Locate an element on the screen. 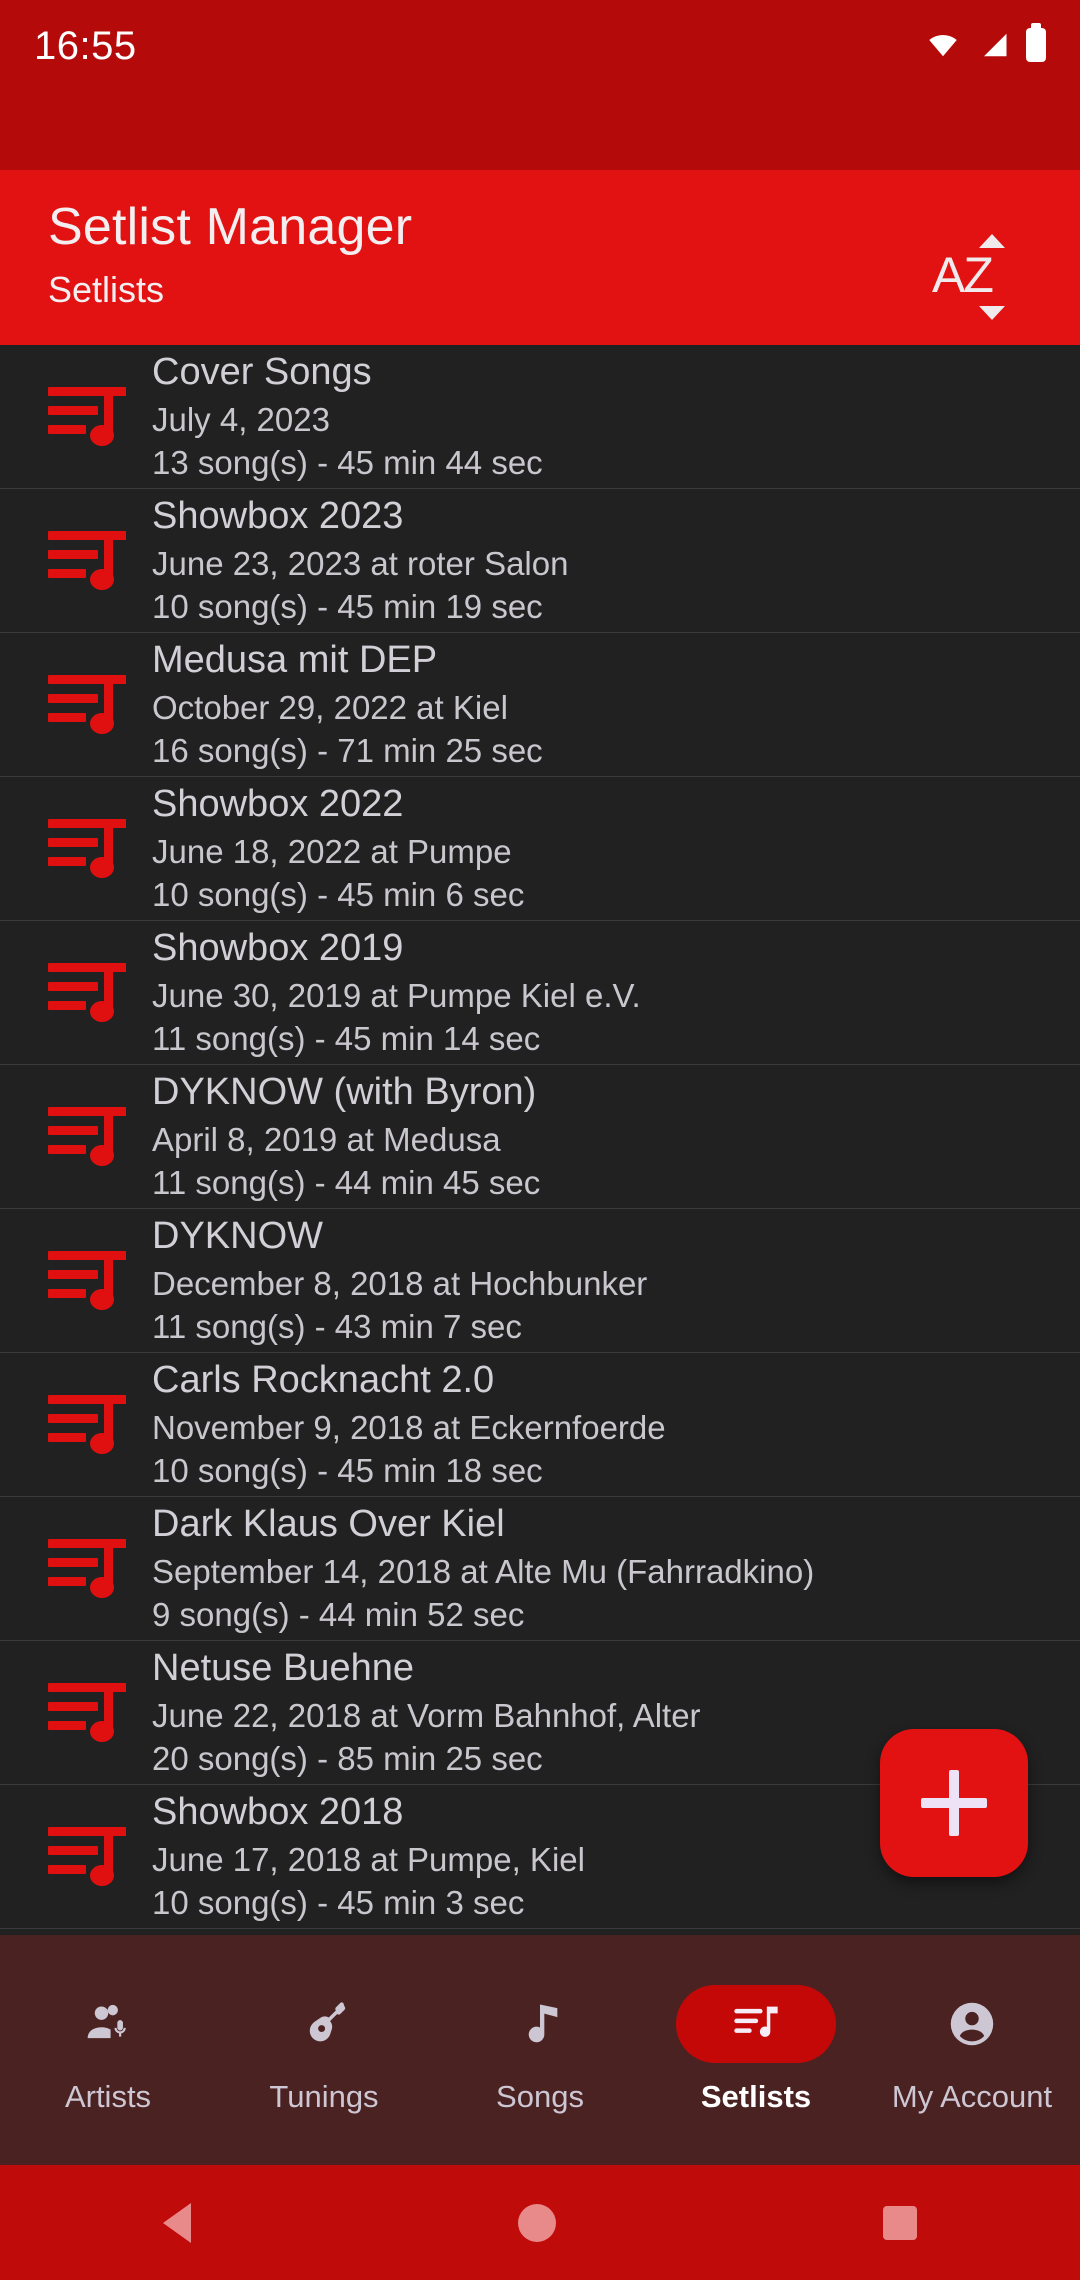 The image size is (1080, 2280). nav-item-my-account: My Account is located at coordinates (972, 2050).